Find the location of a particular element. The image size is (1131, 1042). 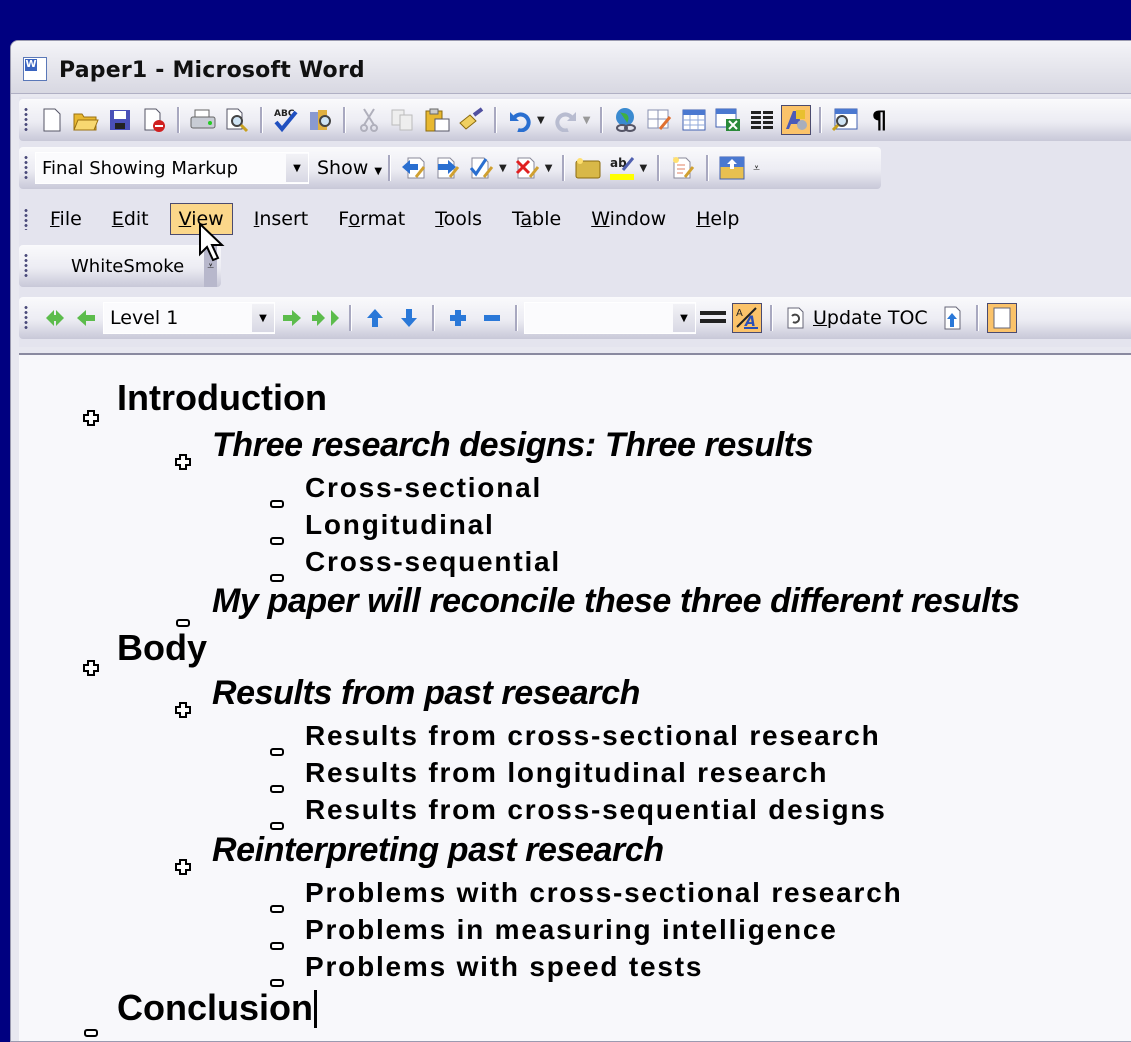

show-menu-button: Show ▼ is located at coordinates (349, 168).